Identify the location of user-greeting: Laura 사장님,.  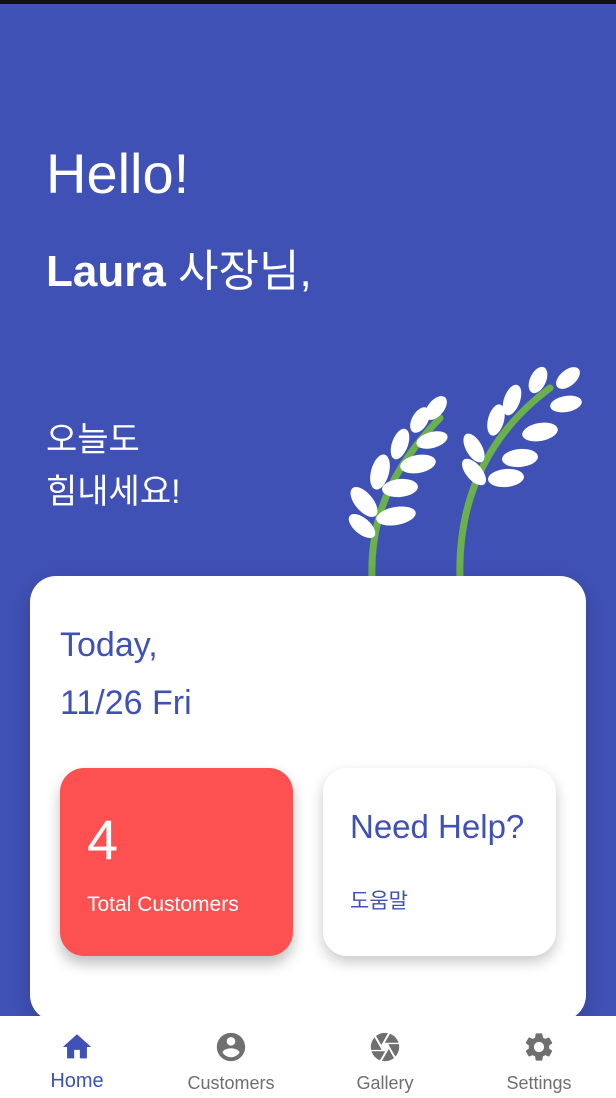
(179, 272).